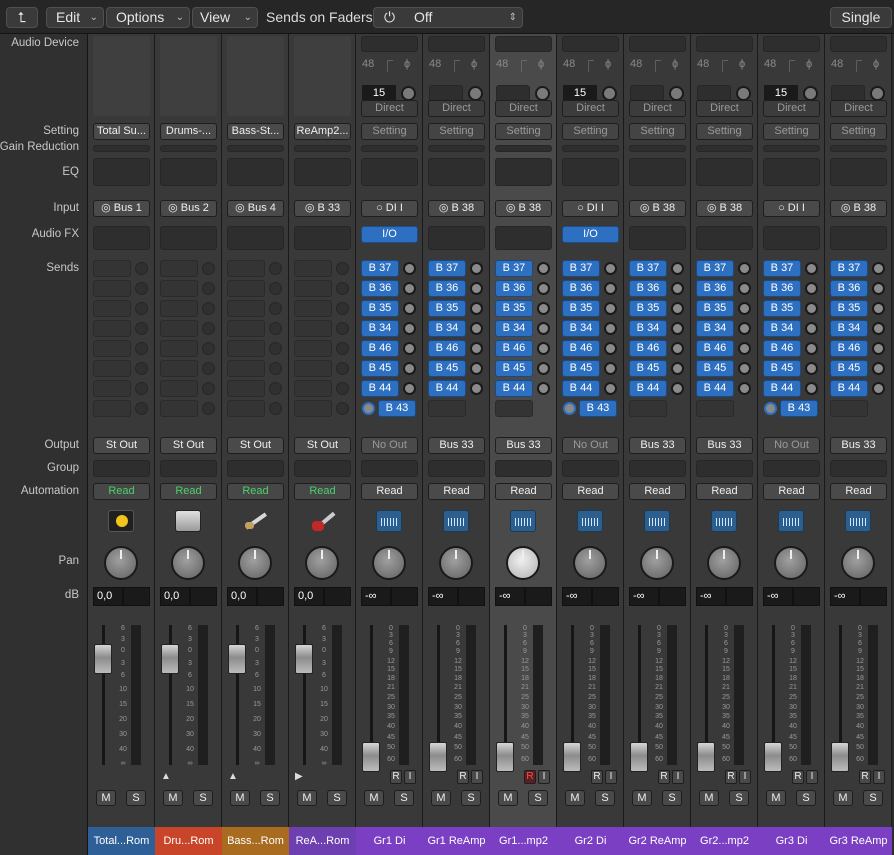 This screenshot has height=855, width=894. What do you see at coordinates (255, 841) in the screenshot?
I see `track-name: Bass...Rom` at bounding box center [255, 841].